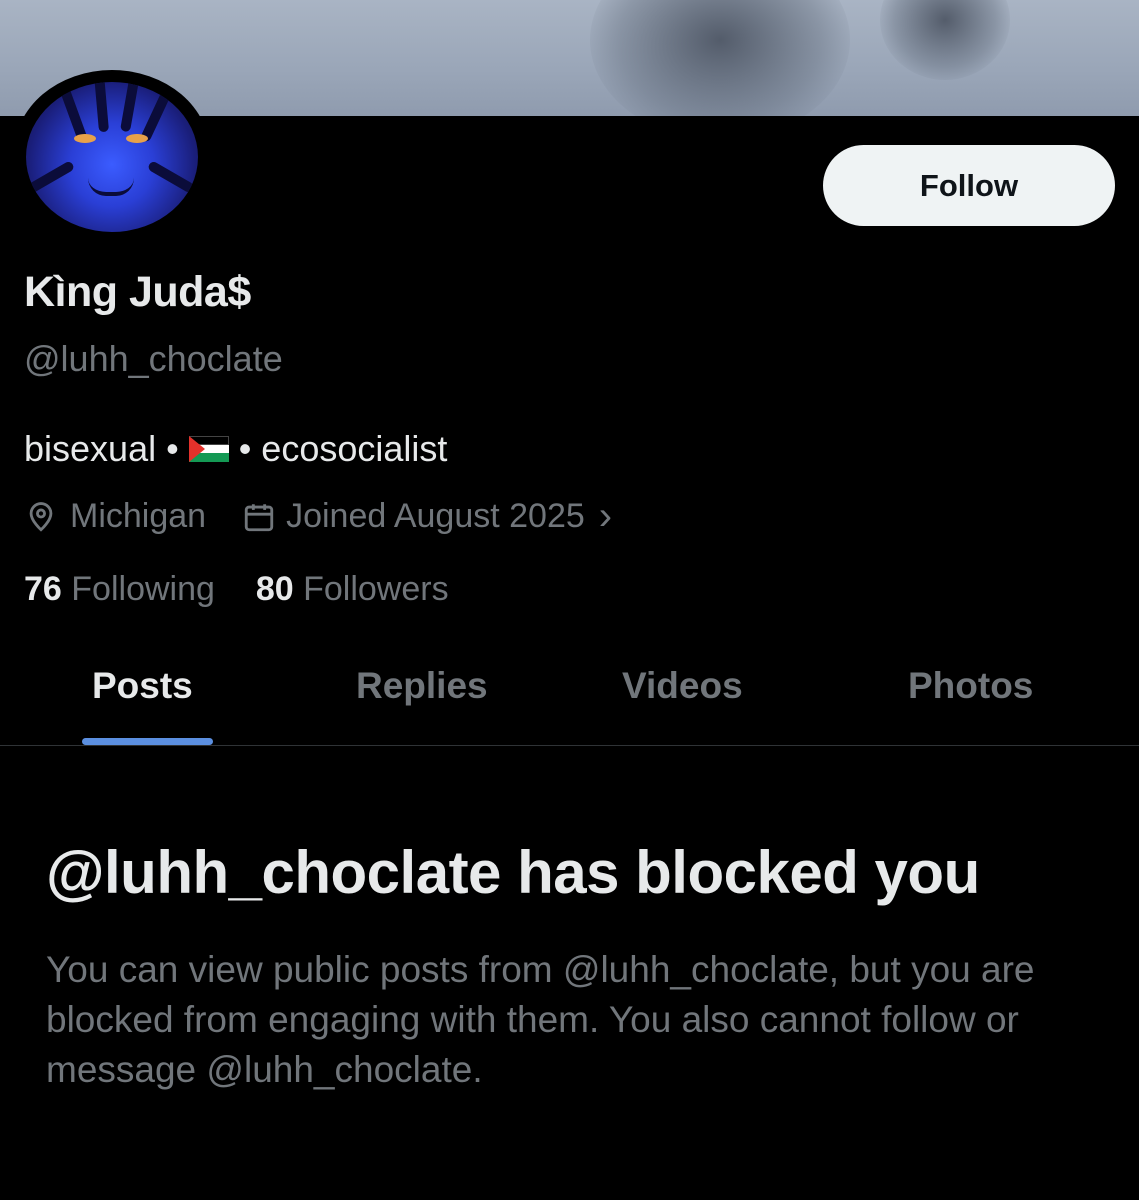 The image size is (1139, 1200). Describe the element at coordinates (605, 516) in the screenshot. I see `chevron-right-icon: ›` at that location.